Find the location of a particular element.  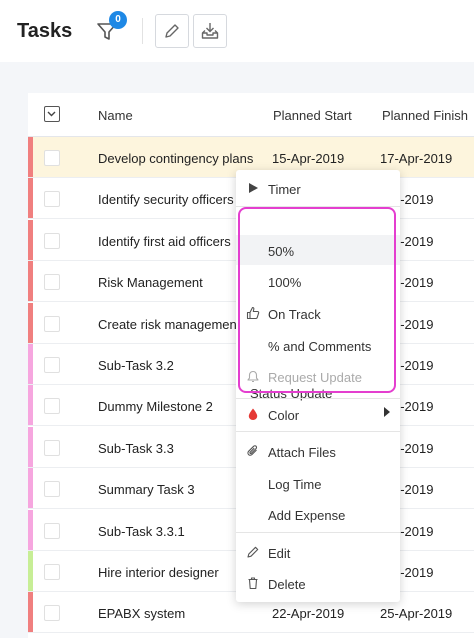

page-title: Tasks is located at coordinates (45, 31).